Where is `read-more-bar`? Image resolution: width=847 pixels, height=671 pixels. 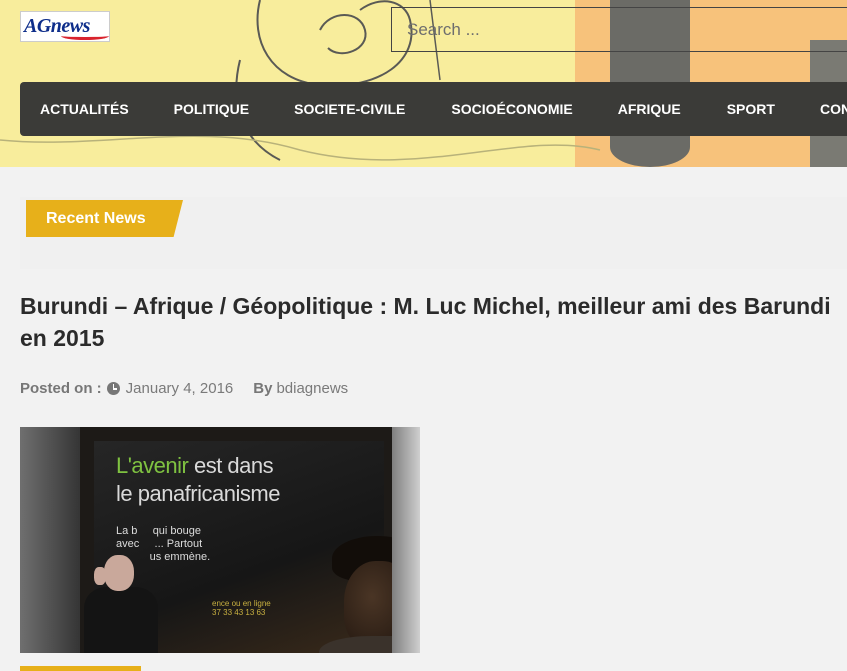 read-more-bar is located at coordinates (80, 668).